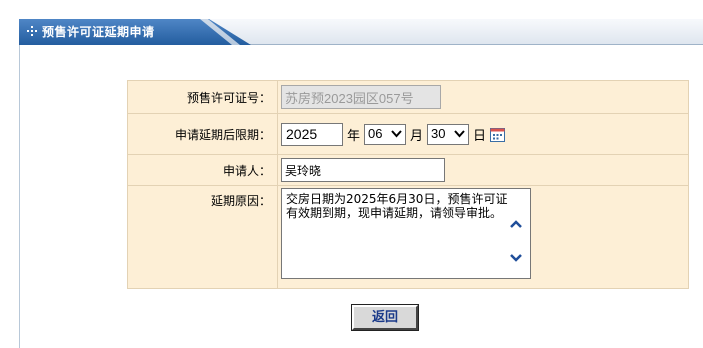  Describe the element at coordinates (516, 258) in the screenshot. I see `scroll-down-icon` at that location.